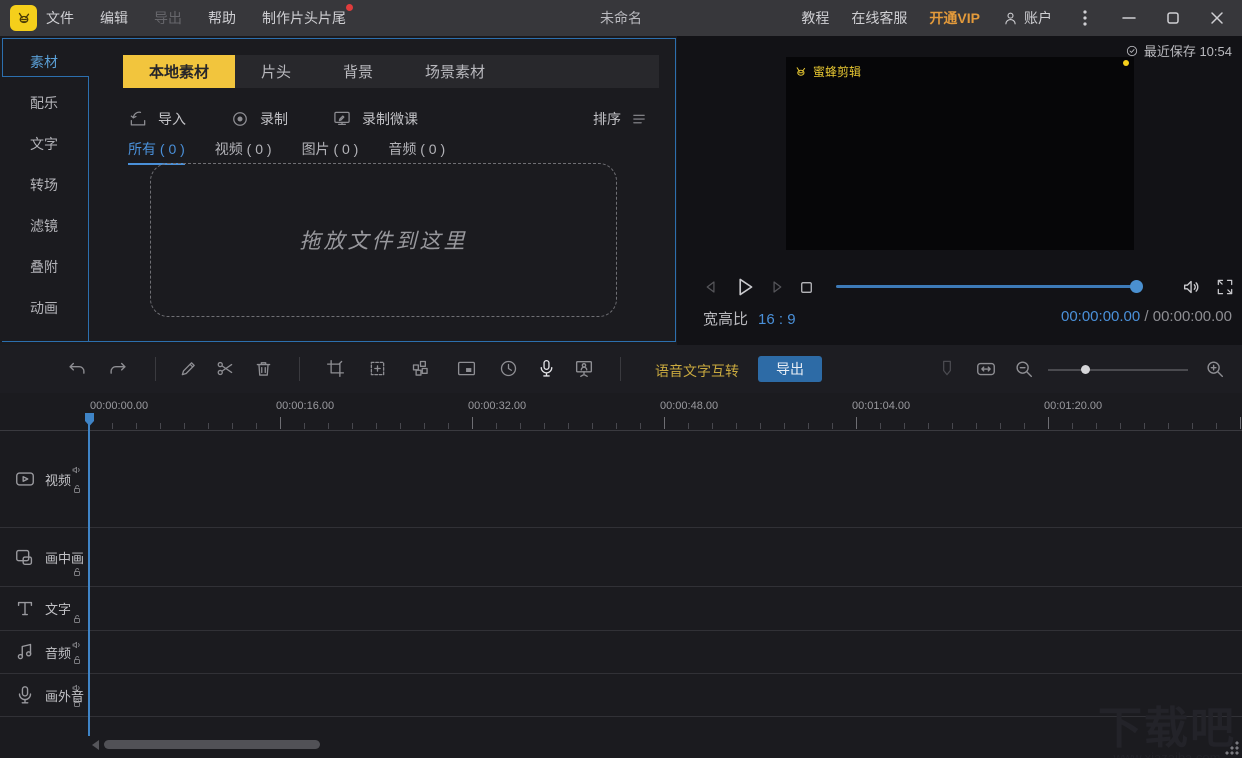 This screenshot has width=1242, height=758. I want to click on notification-dot, so click(349, 7).